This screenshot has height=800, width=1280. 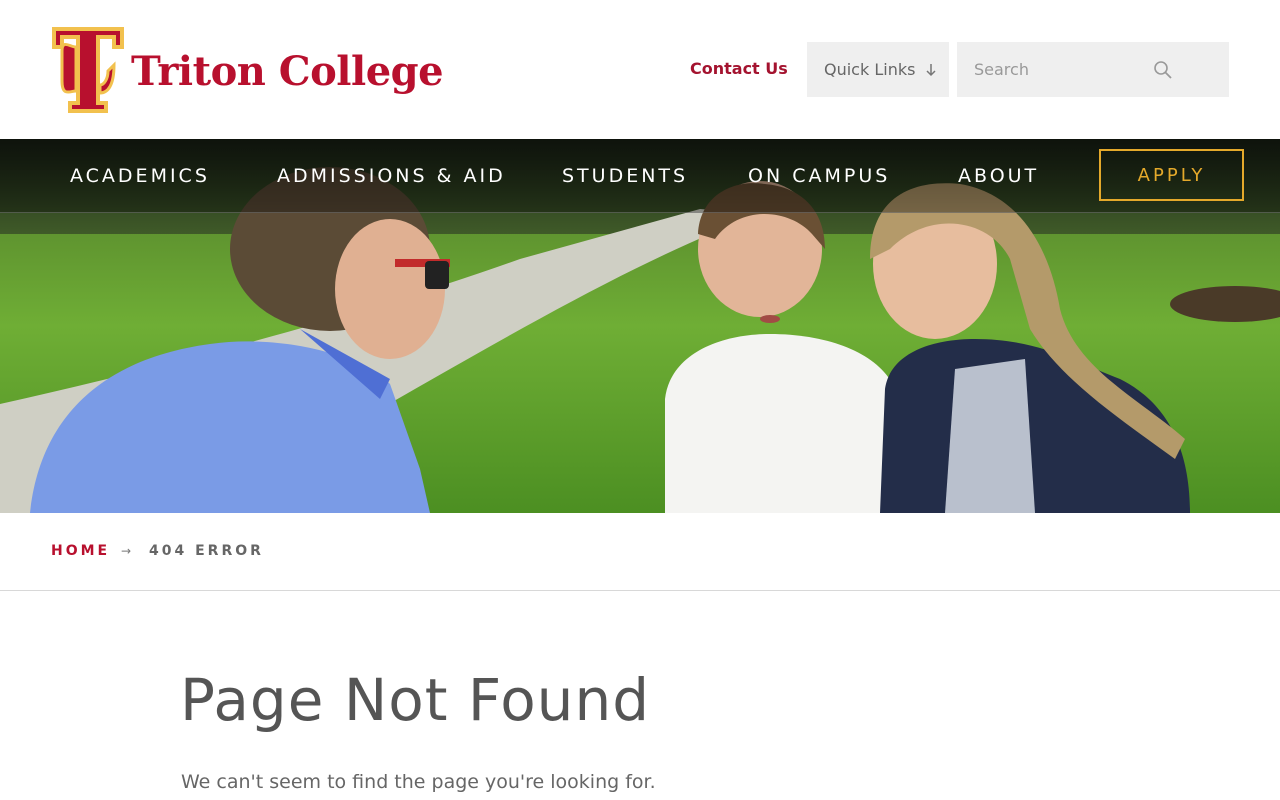 I want to click on contact-us-link: Contact Us, so click(x=739, y=68).